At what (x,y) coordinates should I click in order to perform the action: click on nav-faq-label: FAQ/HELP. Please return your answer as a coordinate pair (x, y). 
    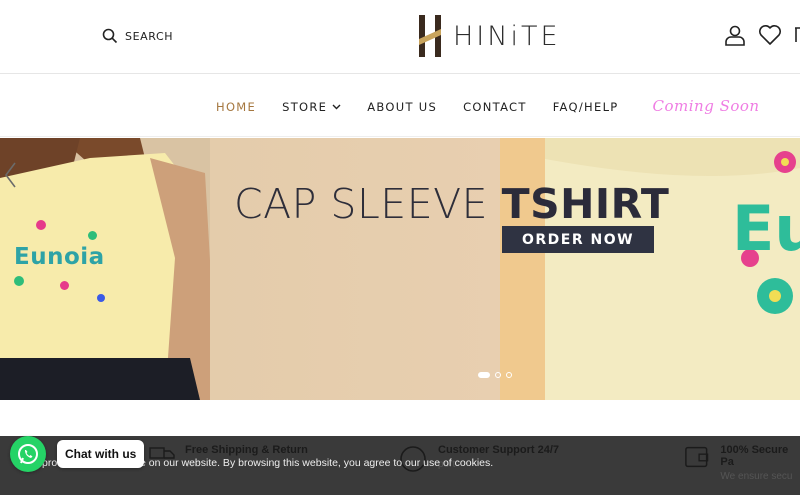
    Looking at the image, I should click on (585, 107).